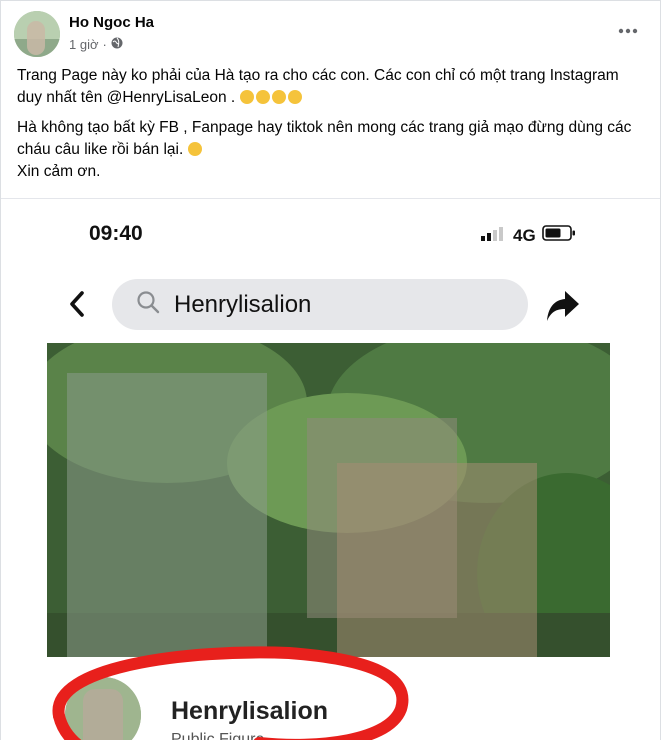  I want to click on battery-icon, so click(558, 235).